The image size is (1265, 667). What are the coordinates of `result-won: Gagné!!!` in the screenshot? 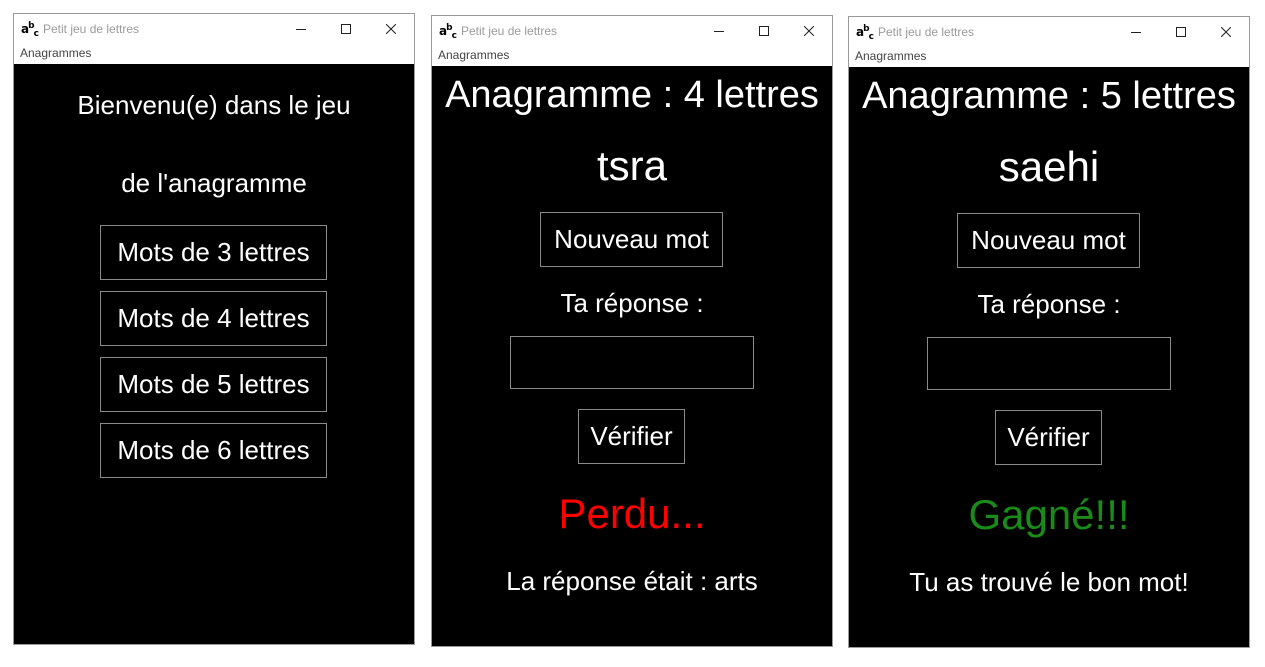 It's located at (1049, 514).